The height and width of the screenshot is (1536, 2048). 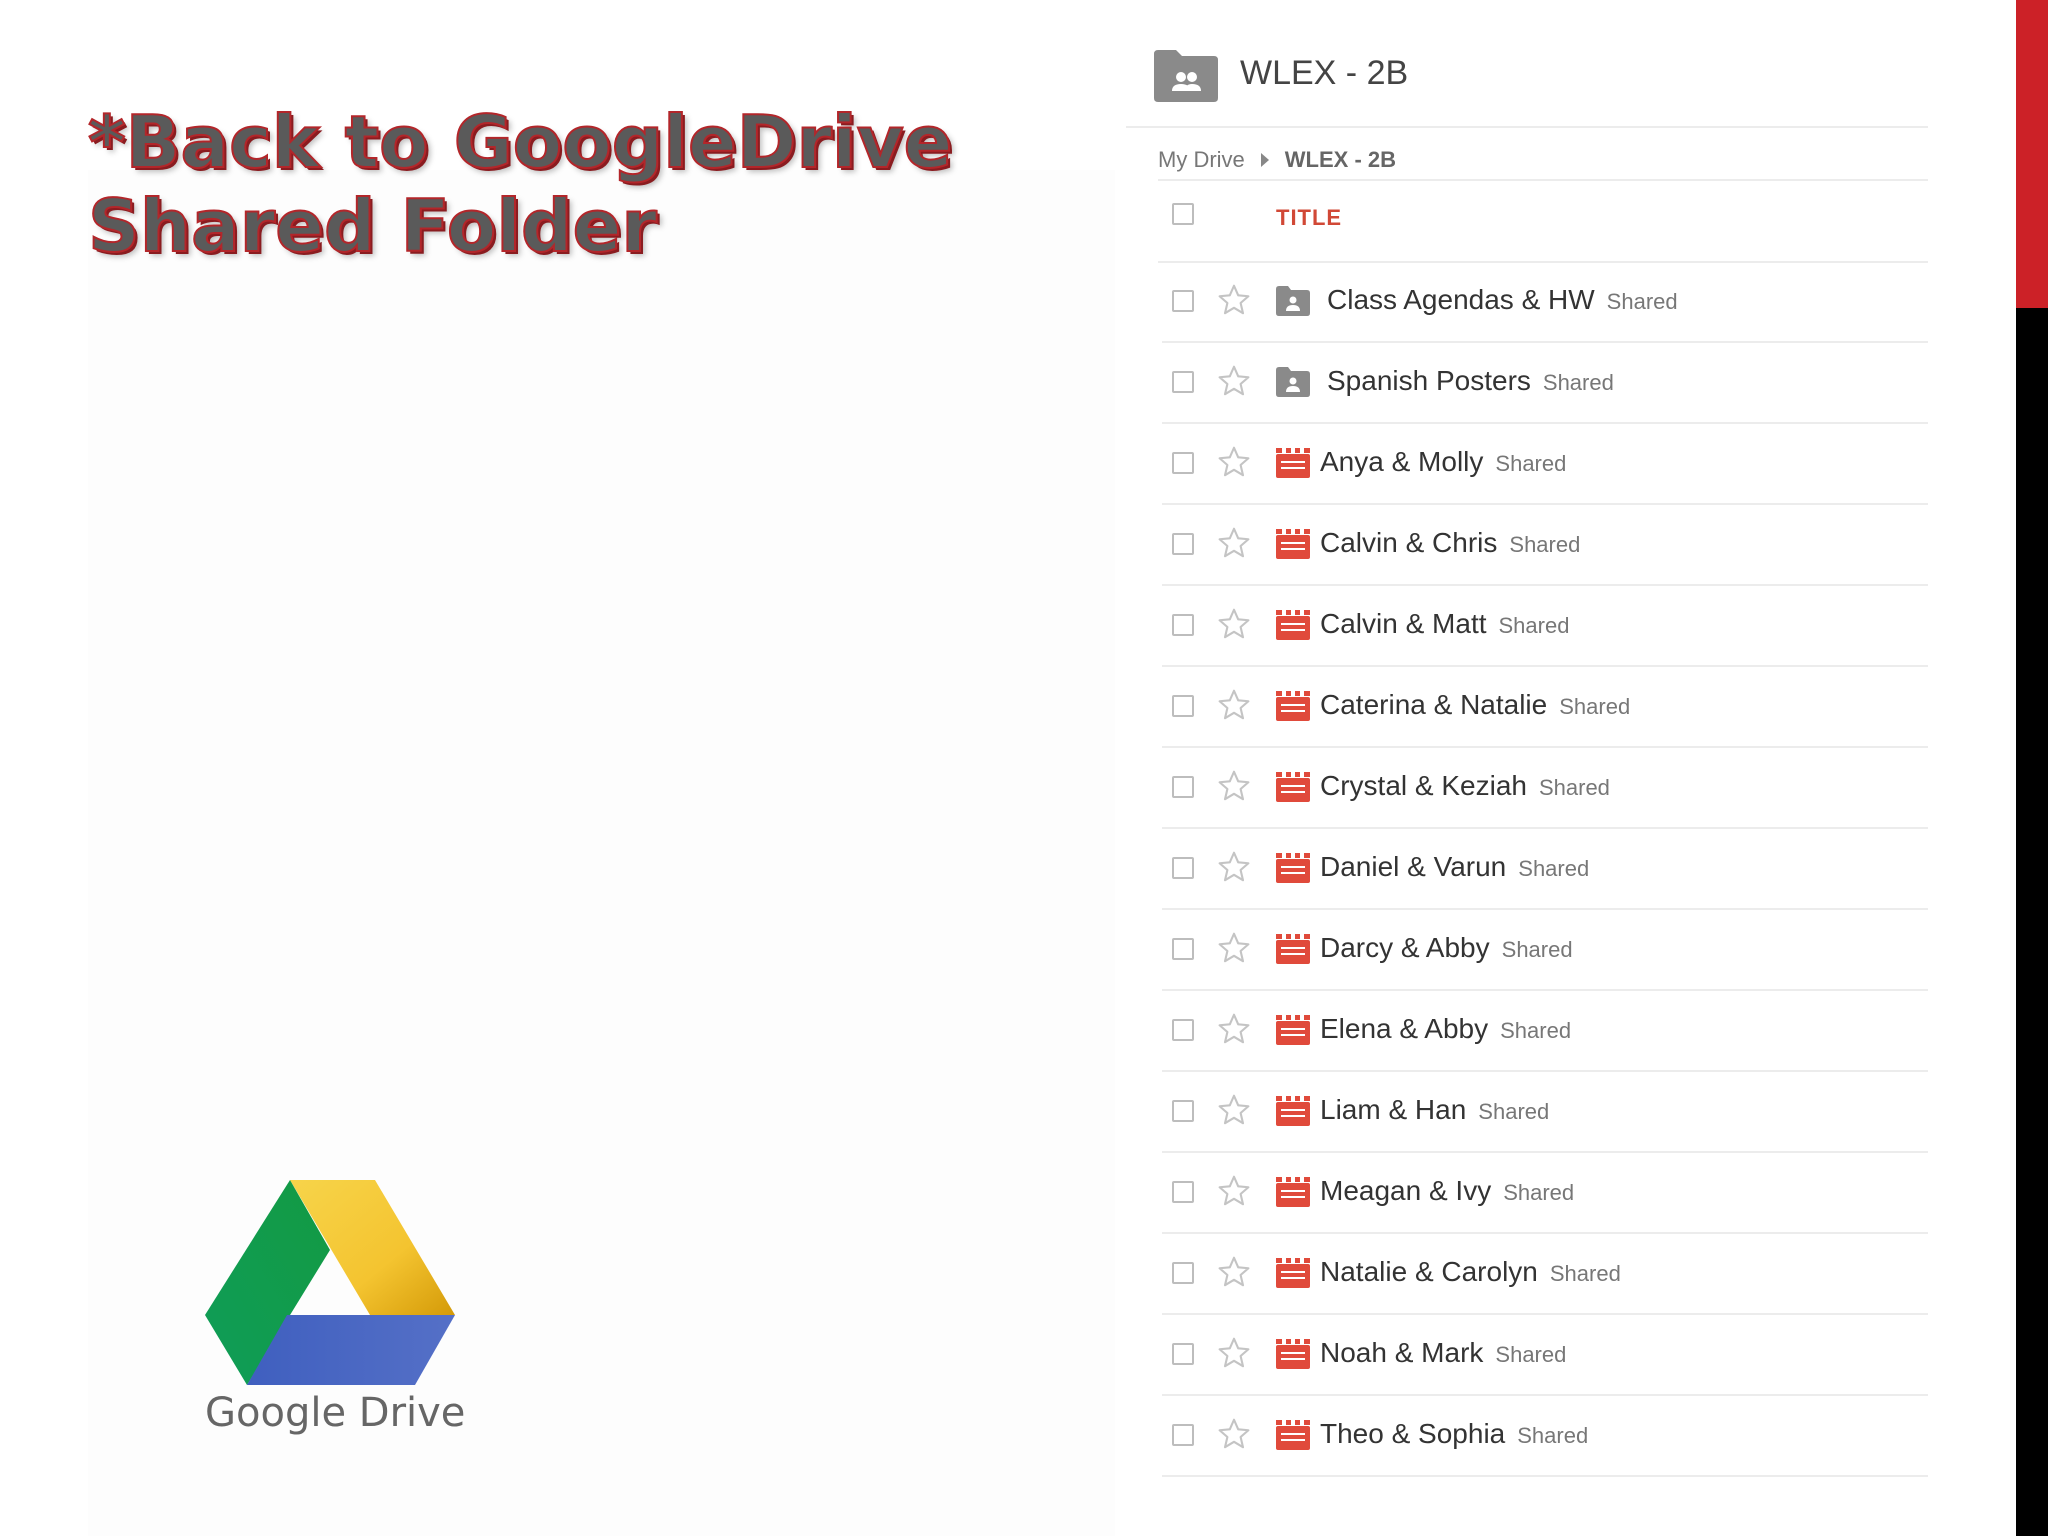 I want to click on file-title: Noah & Mark Shared, so click(x=1443, y=1353).